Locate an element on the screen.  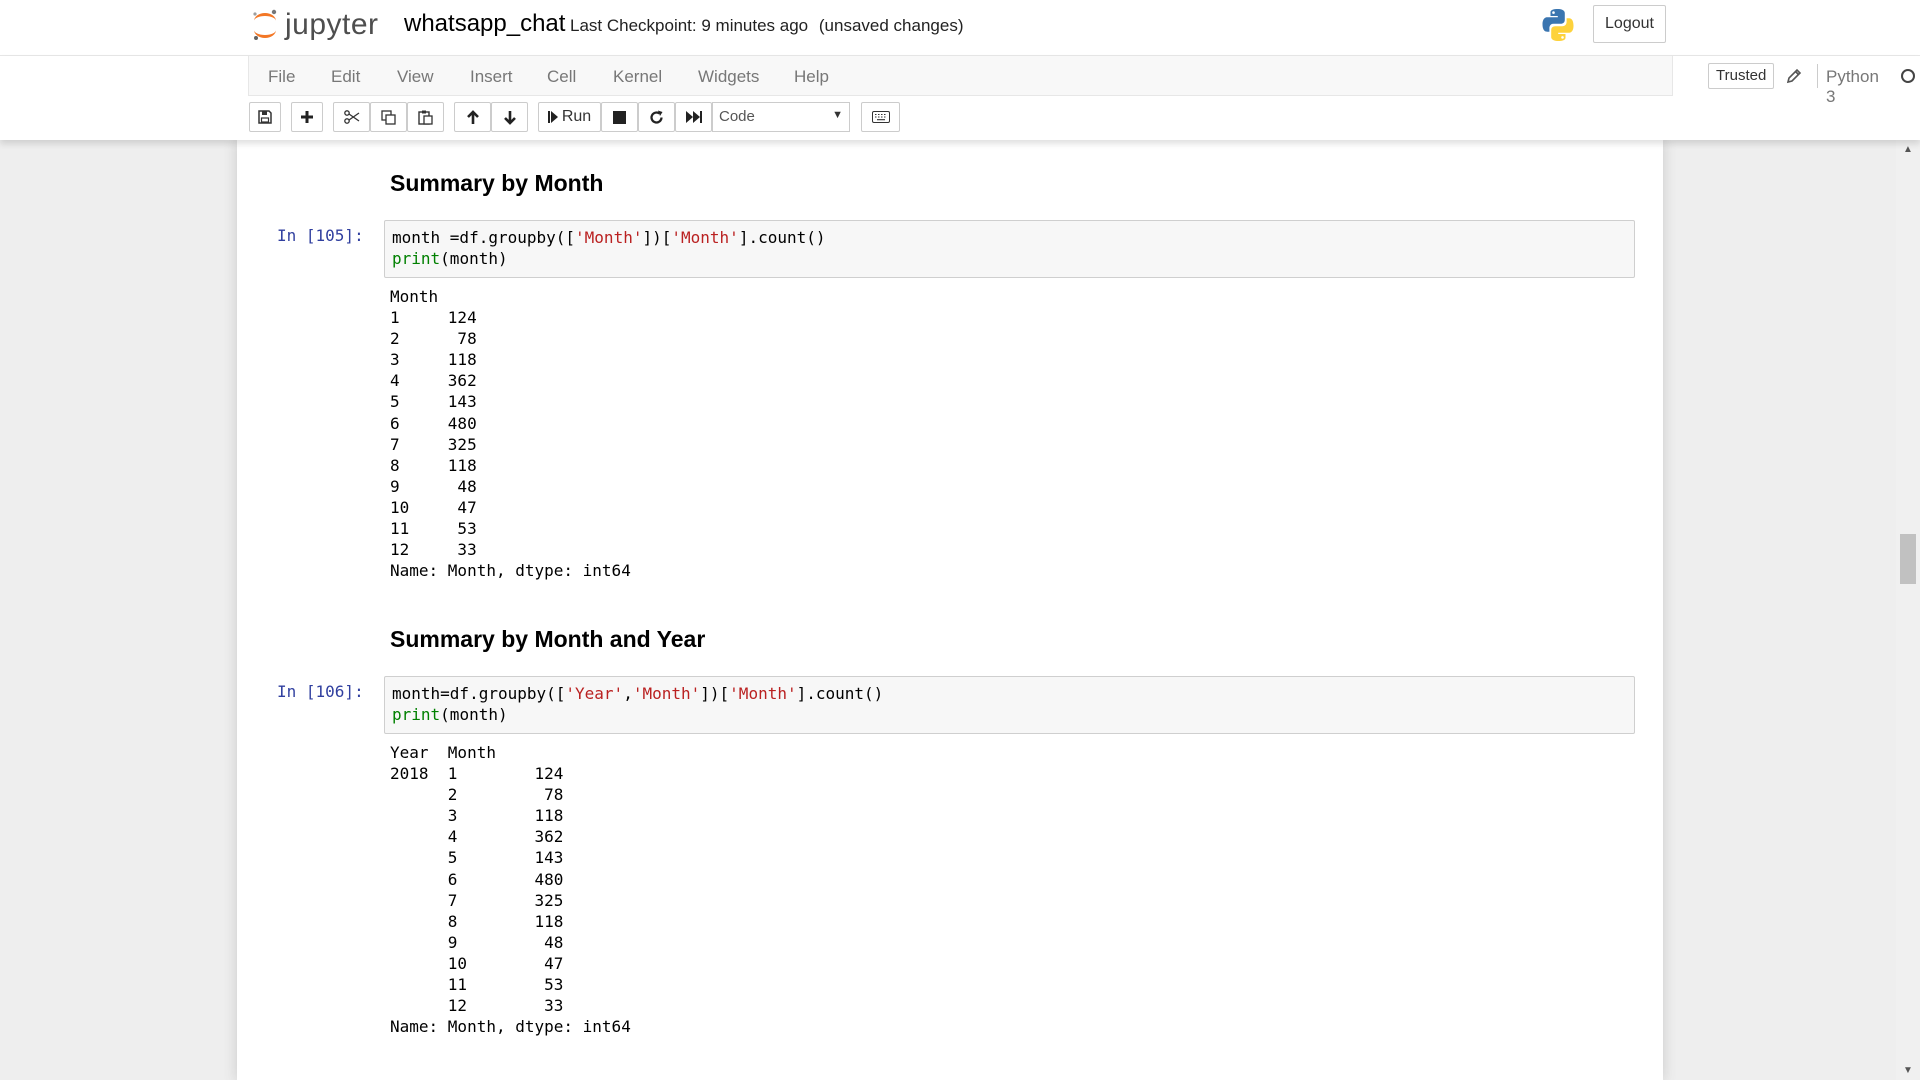
cell-type-value: Code is located at coordinates (737, 116).